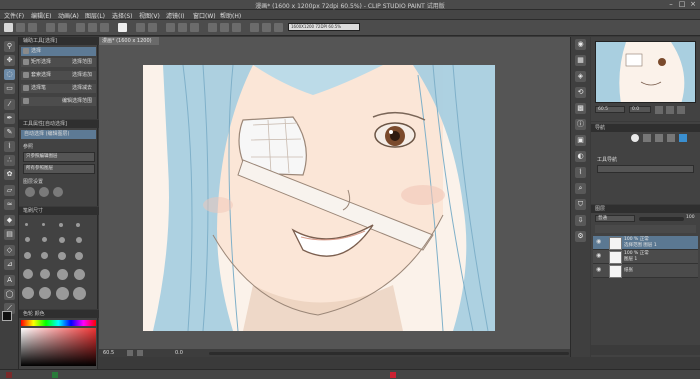  Describe the element at coordinates (104, 27) in the screenshot. I see `transform-icon` at that location.